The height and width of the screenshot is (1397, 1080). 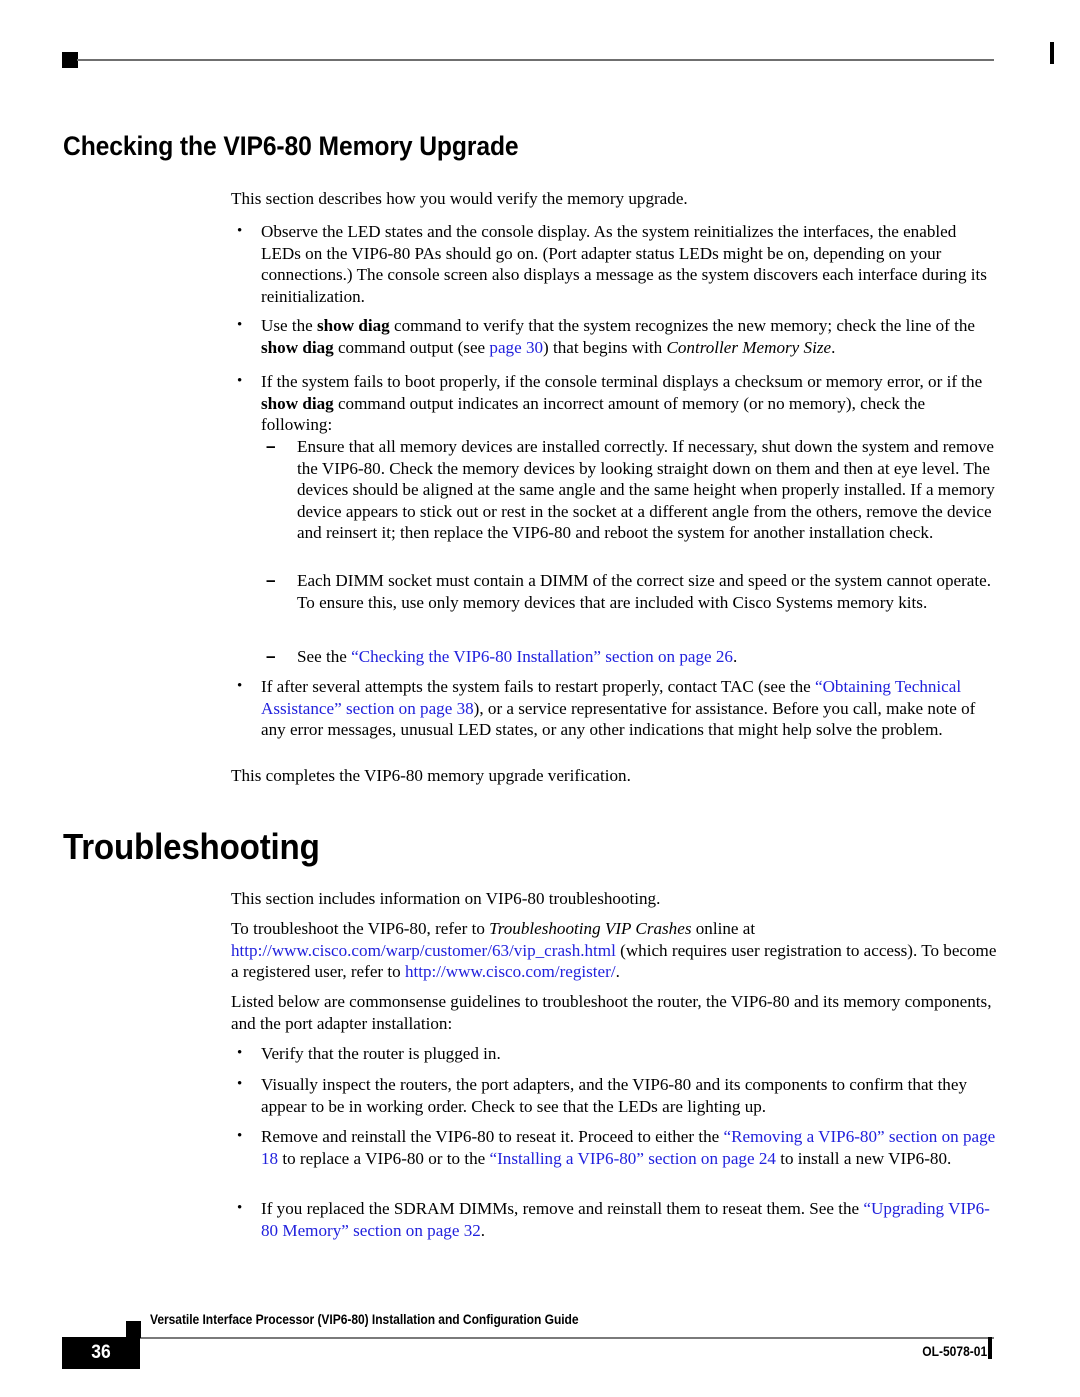 What do you see at coordinates (749, 347) in the screenshot?
I see `emphasis-text: Controller Memory Size` at bounding box center [749, 347].